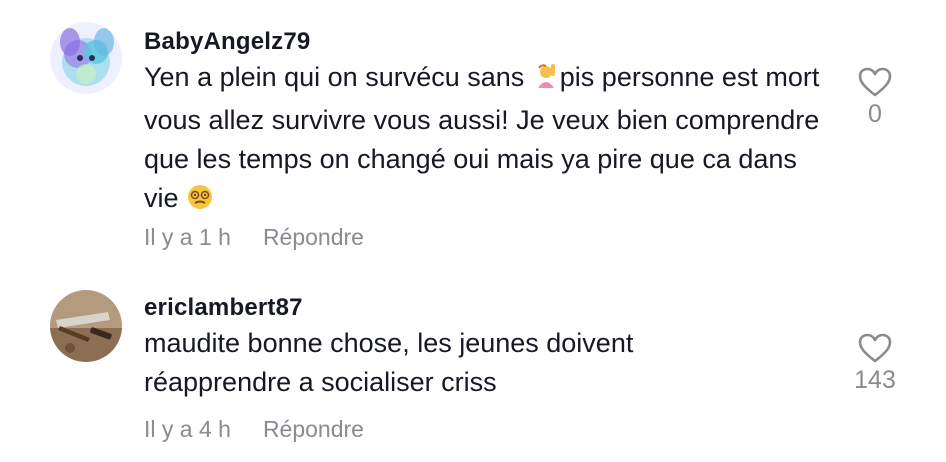 The image size is (946, 462). What do you see at coordinates (254, 237) in the screenshot?
I see `comment-meta: Il y a 1 h Répondre` at bounding box center [254, 237].